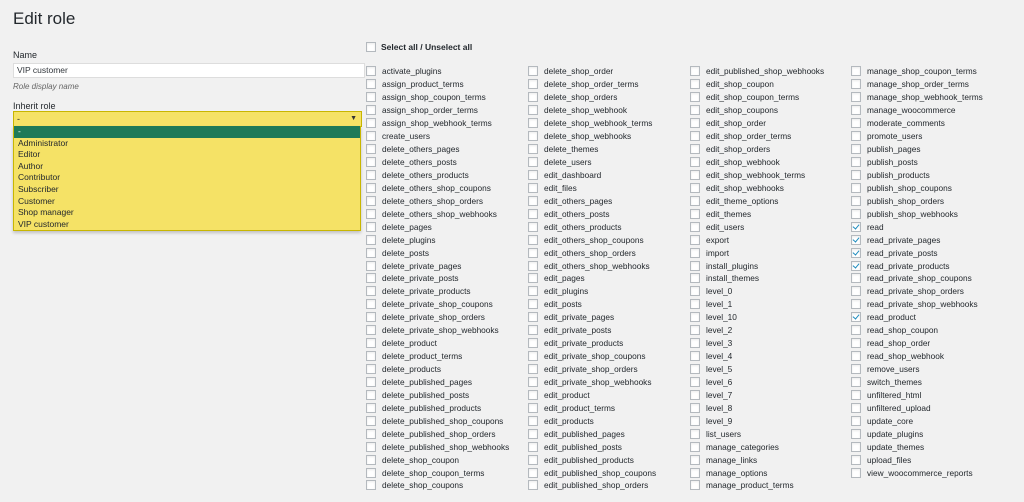  Describe the element at coordinates (437, 459) in the screenshot. I see `capability-item: delete_shop_coupon` at that location.